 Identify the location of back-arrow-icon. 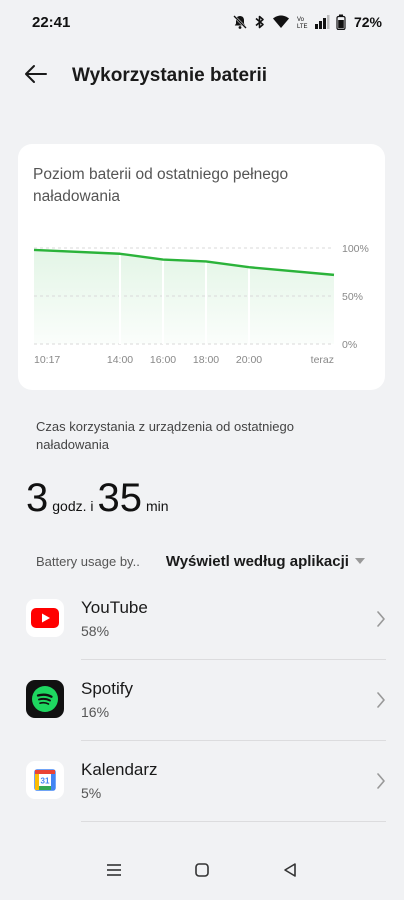
(36, 76).